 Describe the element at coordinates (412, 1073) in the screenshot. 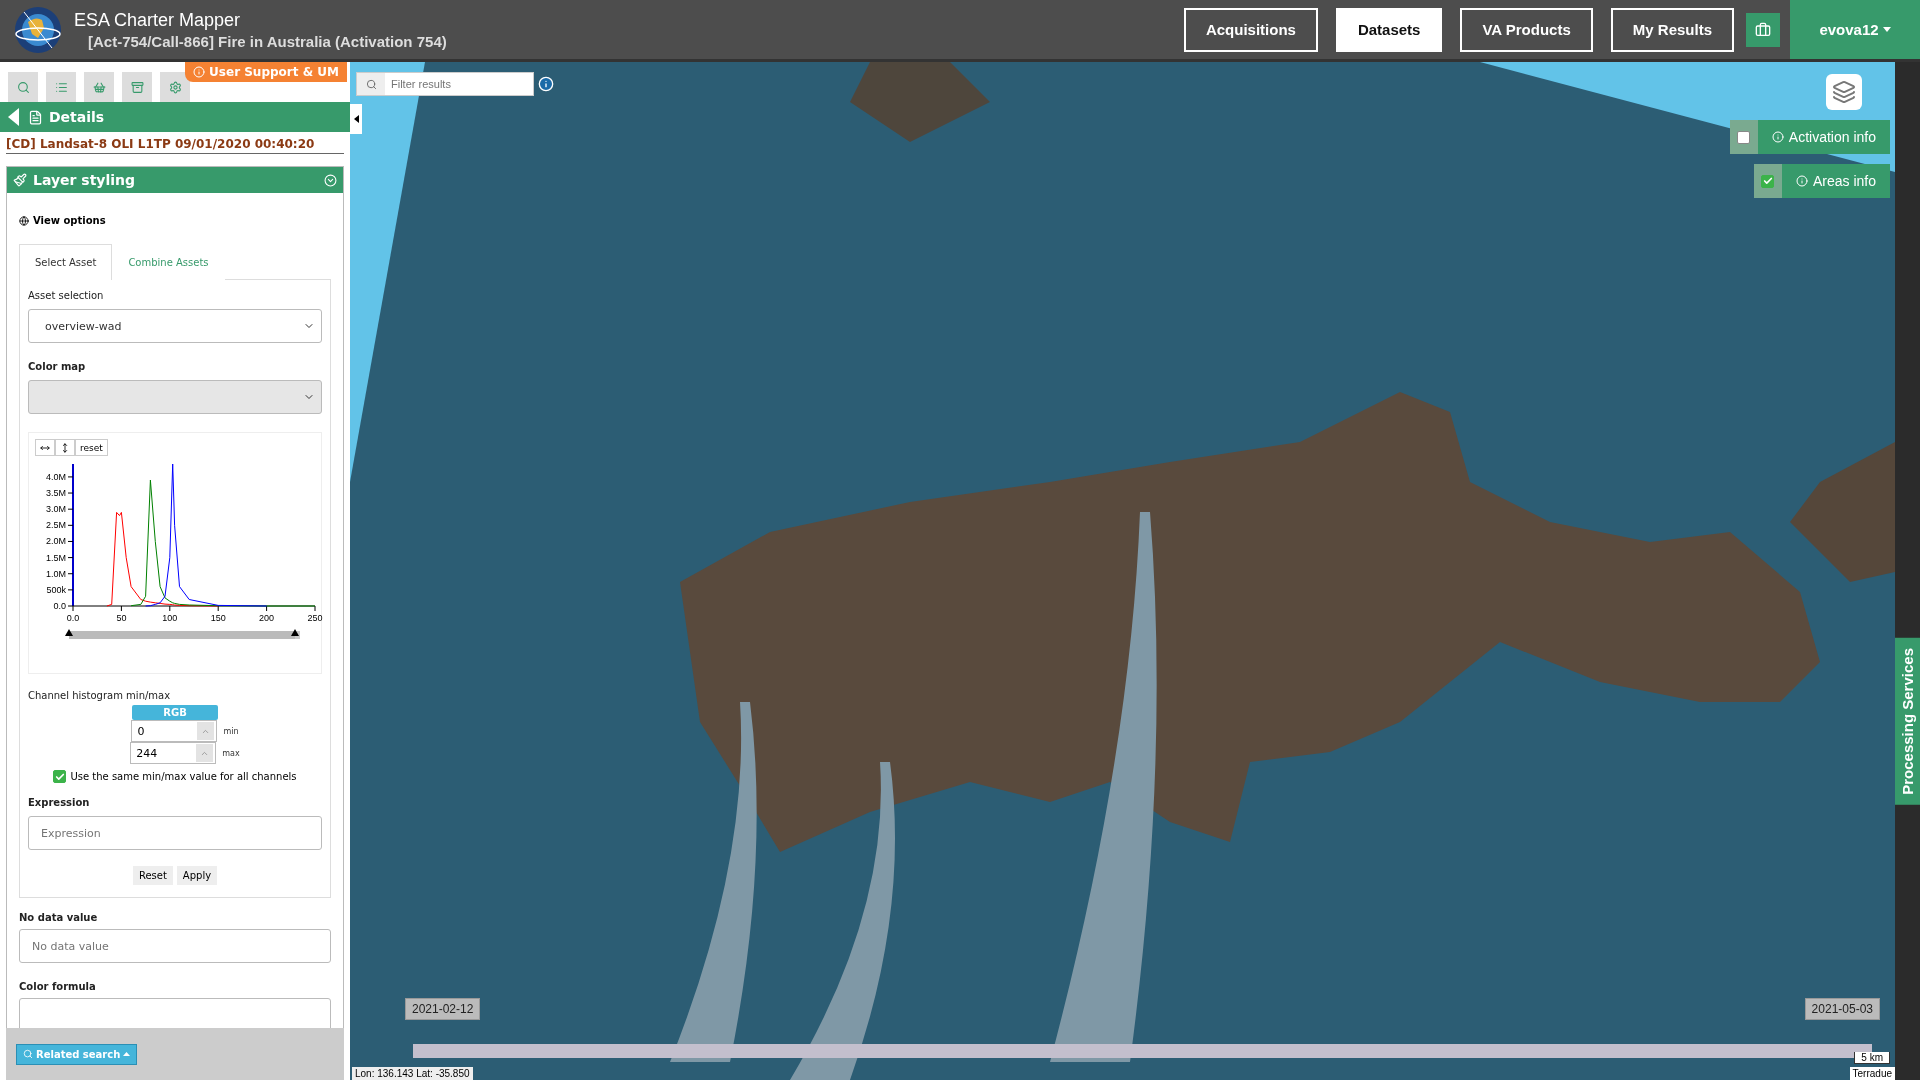

I see `coordinates-readout: Lon: 136.143 Lat: -35.850` at that location.